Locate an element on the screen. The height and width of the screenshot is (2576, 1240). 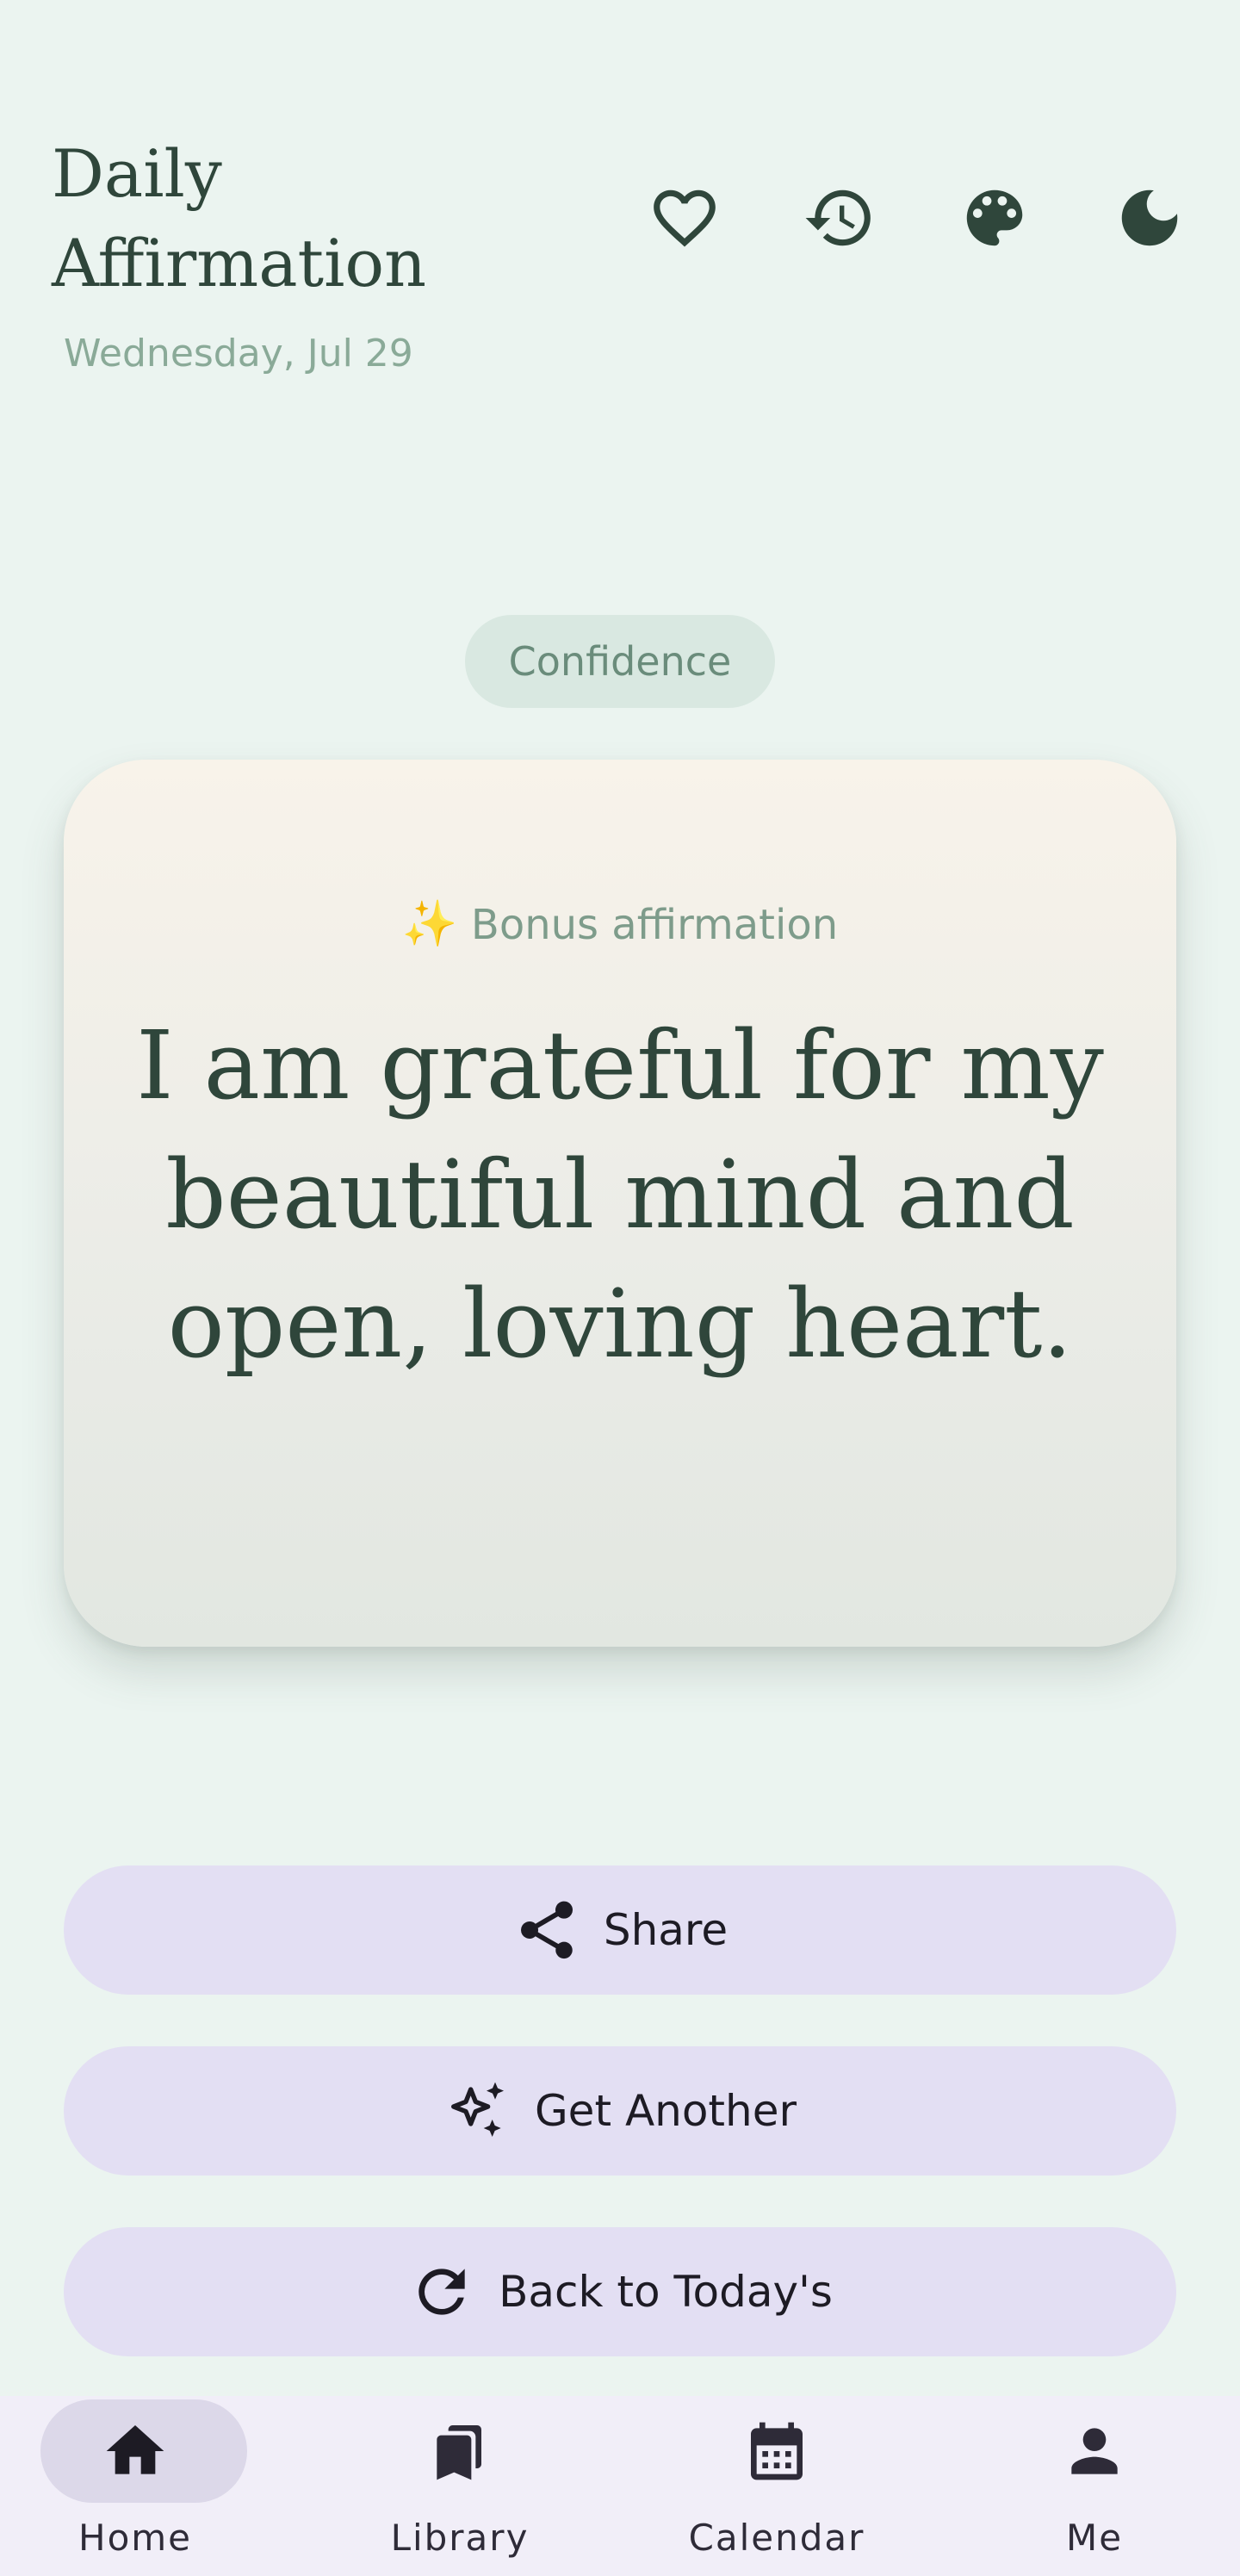
moon-icon is located at coordinates (1150, 217).